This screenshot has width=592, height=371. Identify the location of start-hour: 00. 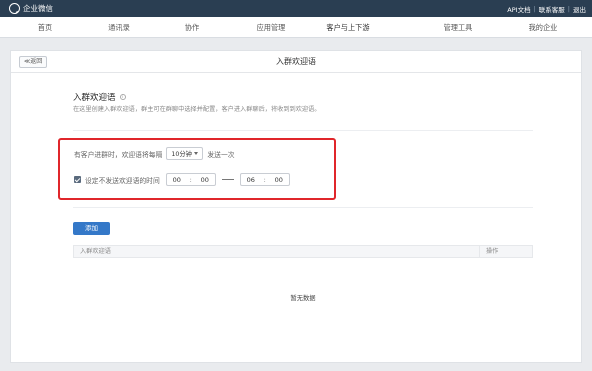
(177, 180).